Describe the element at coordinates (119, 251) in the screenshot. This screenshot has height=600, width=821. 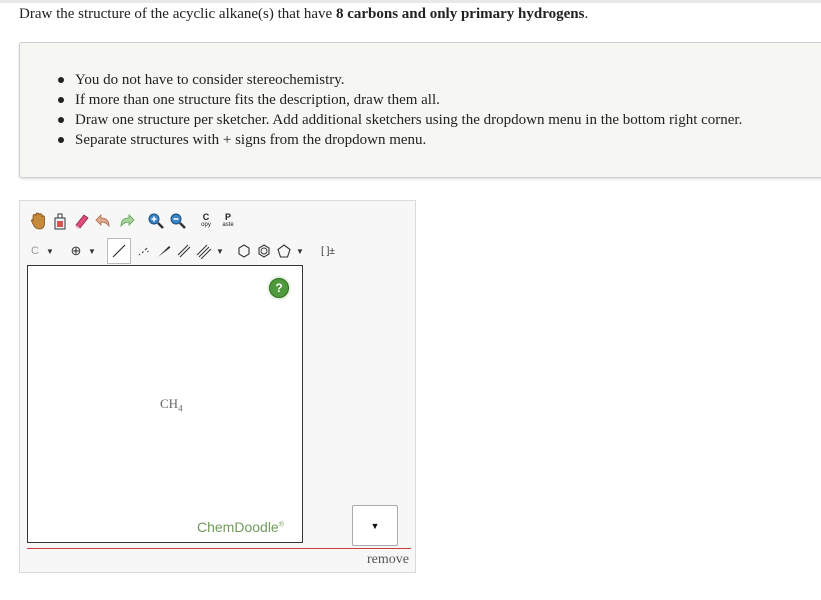
I see `single-bond-icon` at that location.